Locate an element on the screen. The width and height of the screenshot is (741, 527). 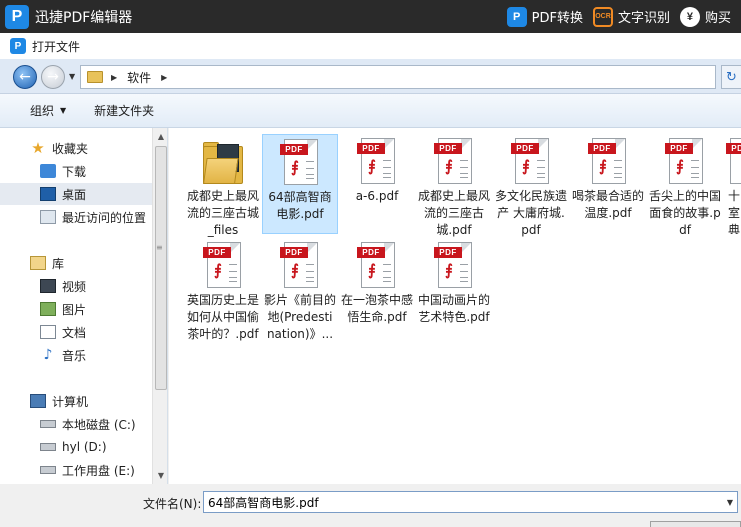
file-item: PDF ⨎ a-6.pdf is located at coordinates (377, 184).